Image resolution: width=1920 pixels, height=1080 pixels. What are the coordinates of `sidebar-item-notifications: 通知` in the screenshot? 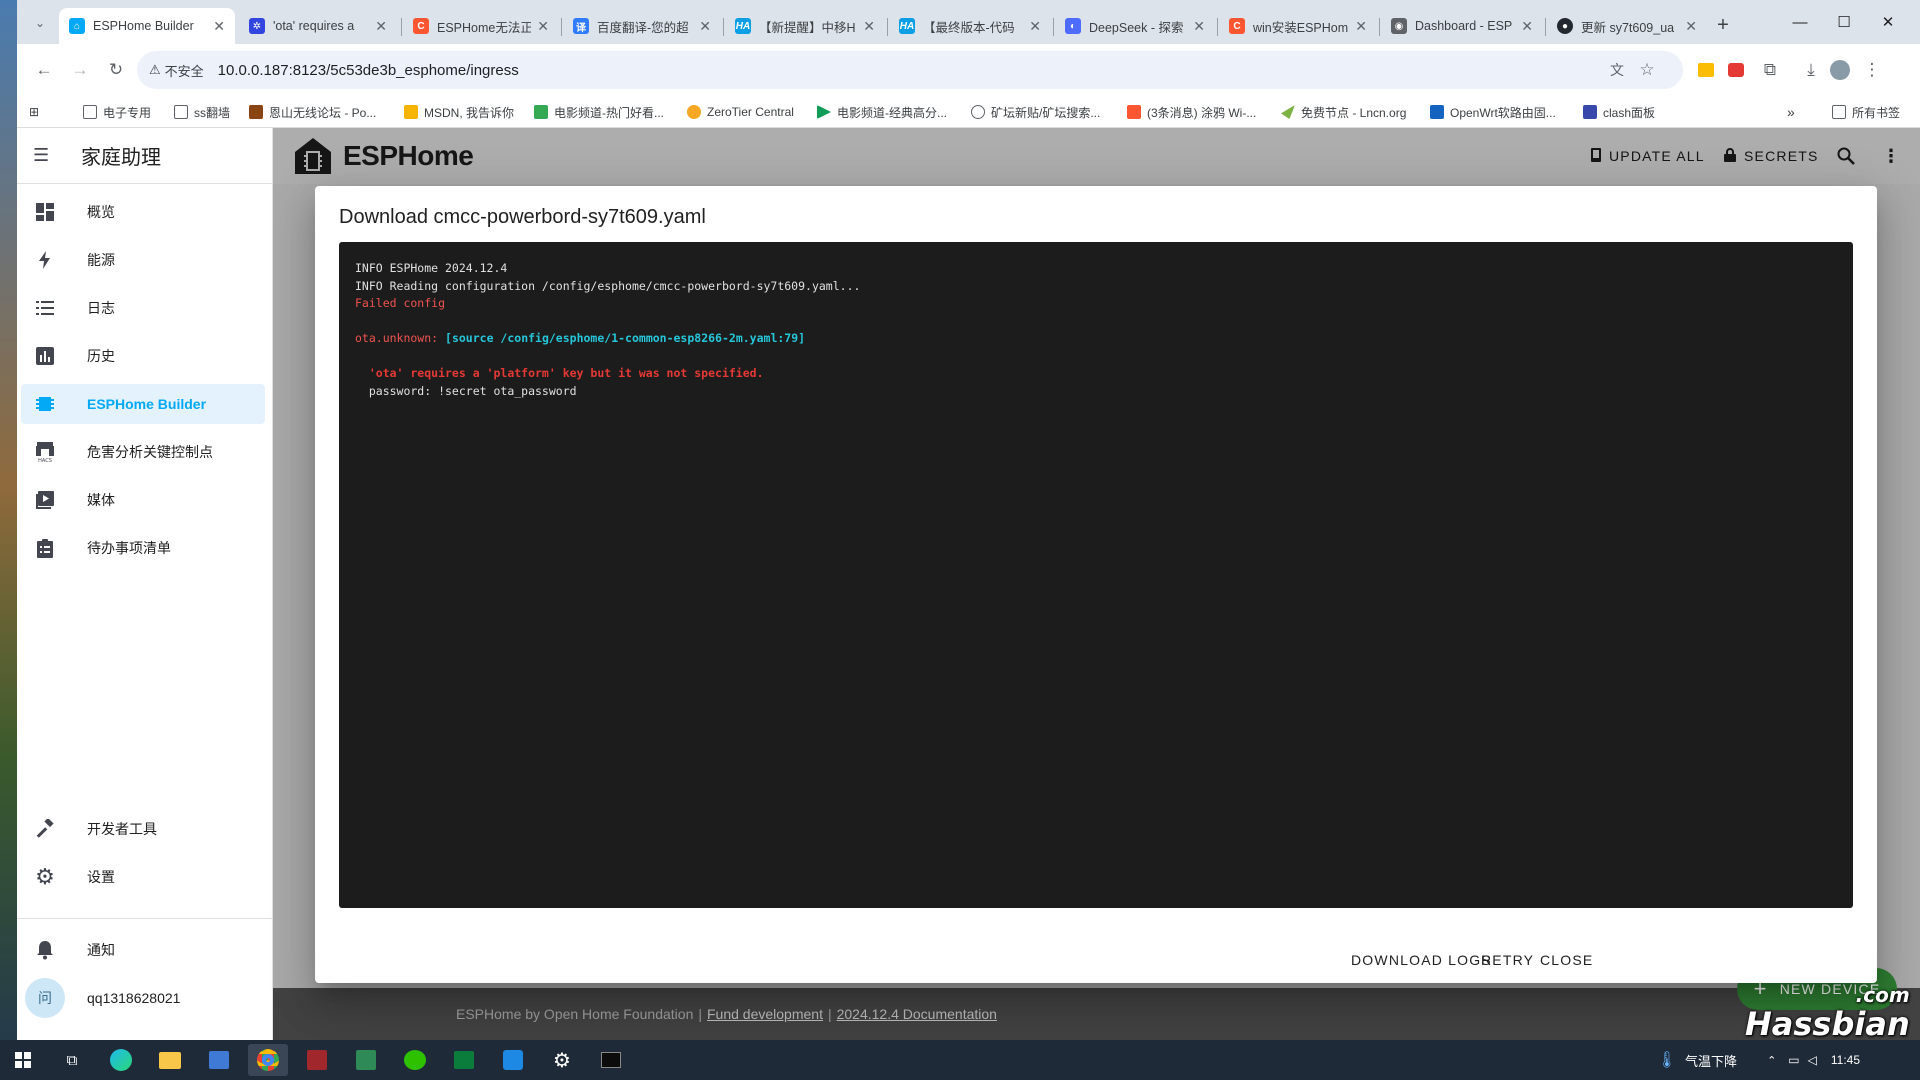 It's located at (143, 950).